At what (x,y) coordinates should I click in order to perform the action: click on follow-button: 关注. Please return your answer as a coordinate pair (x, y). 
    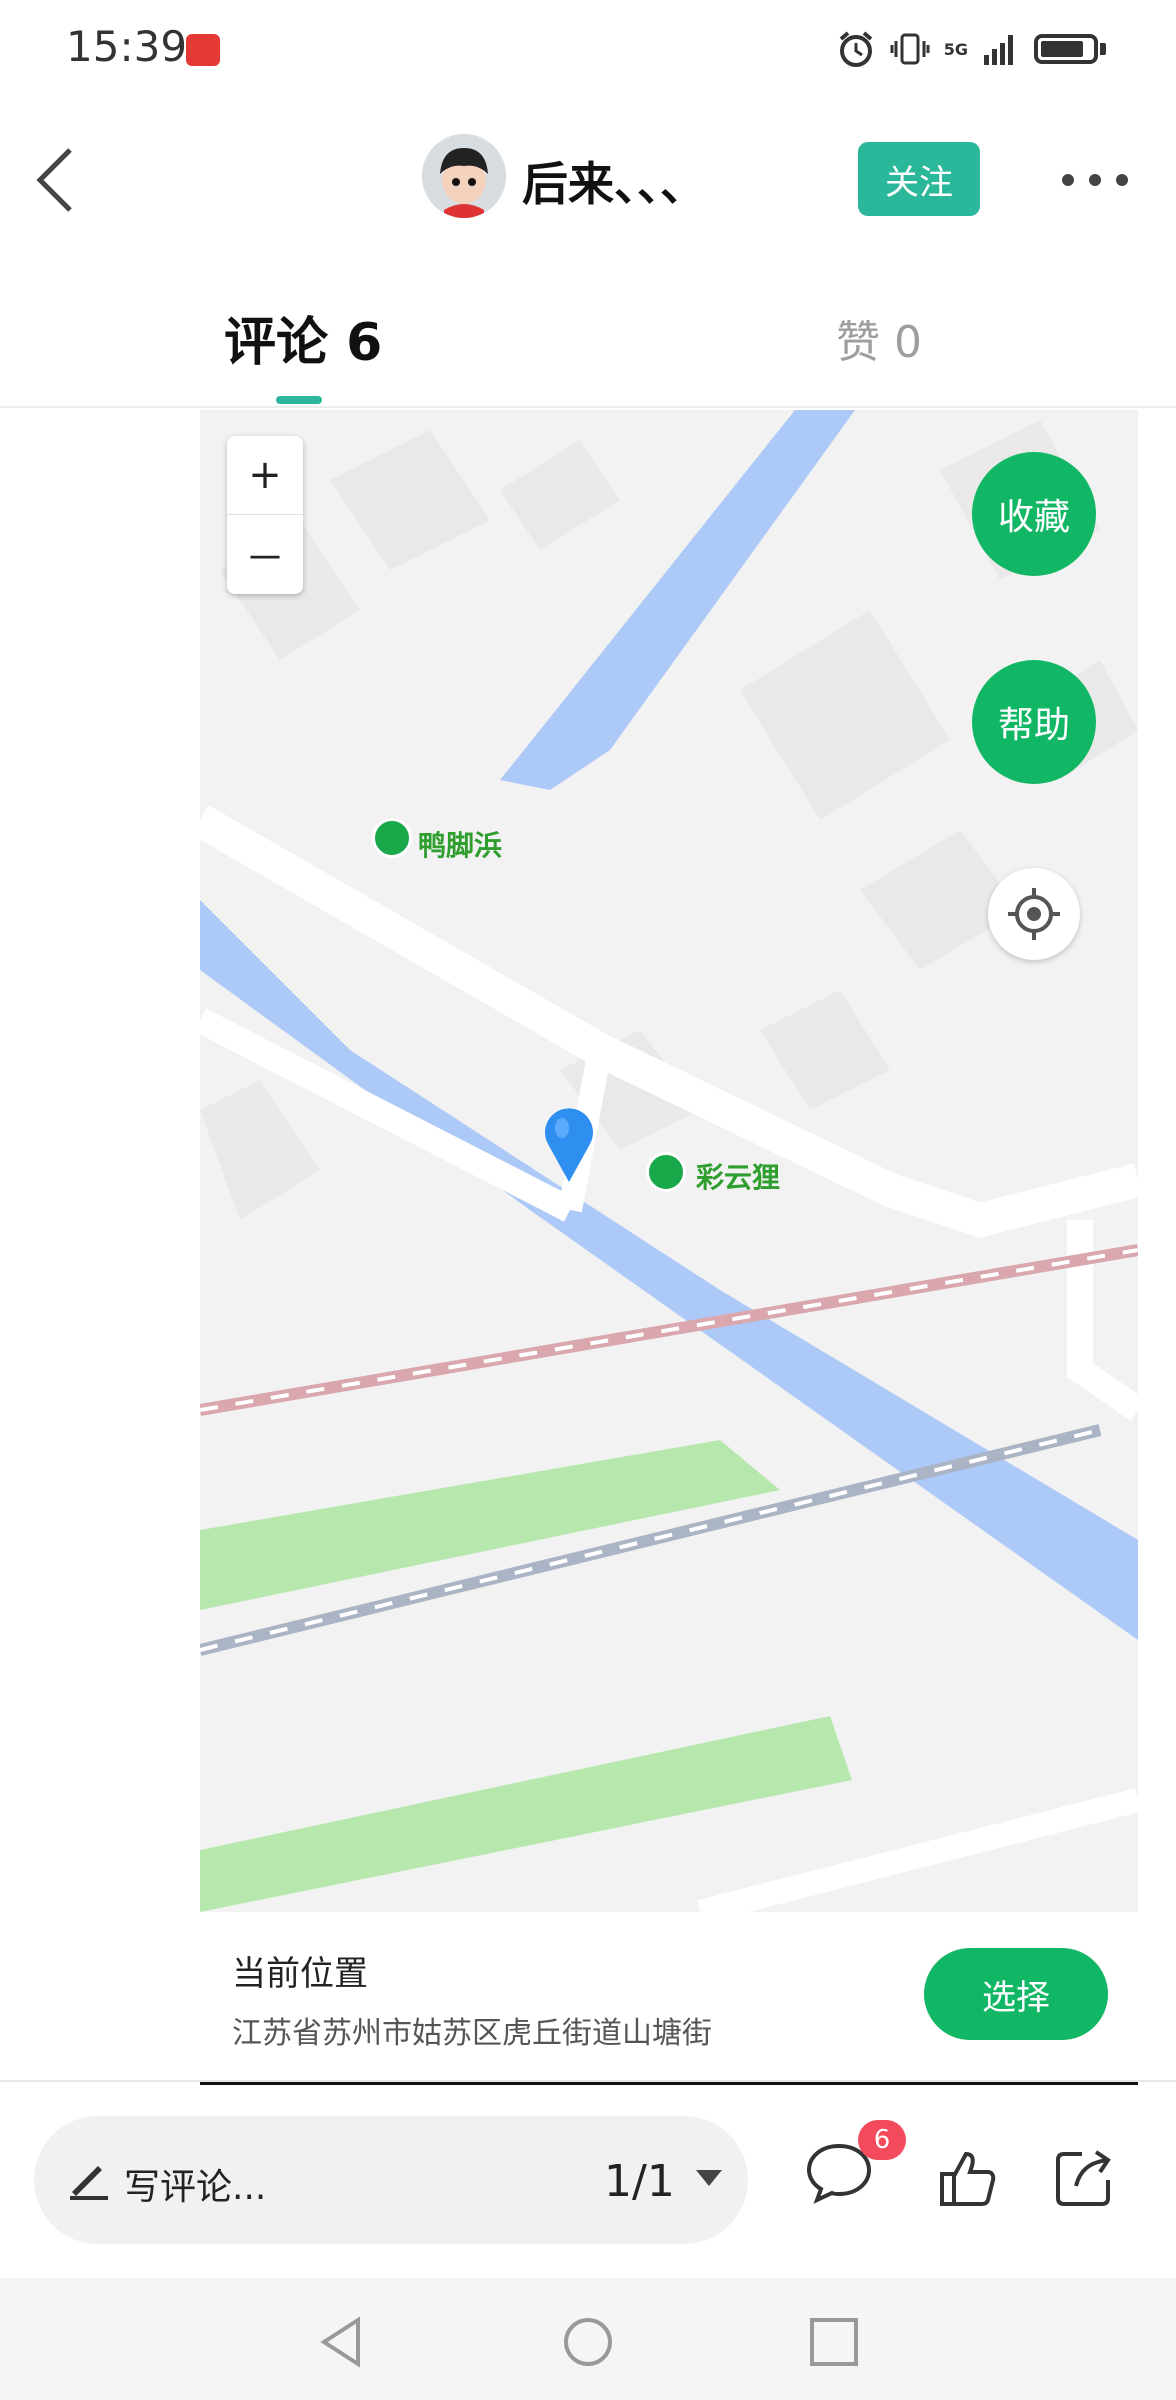
    Looking at the image, I should click on (919, 179).